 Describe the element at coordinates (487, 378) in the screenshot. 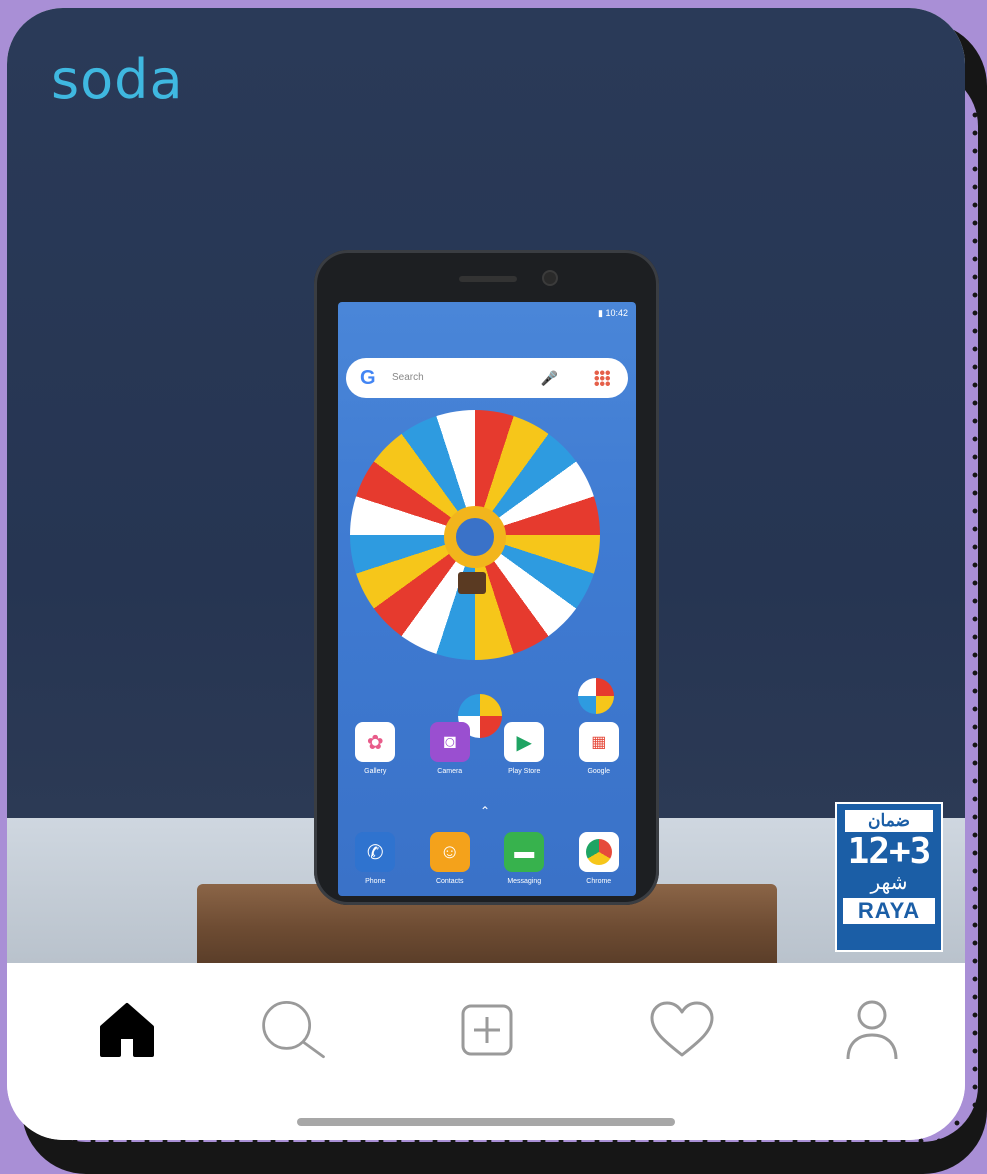

I see `google-search-bar: G Search 🎤` at that location.